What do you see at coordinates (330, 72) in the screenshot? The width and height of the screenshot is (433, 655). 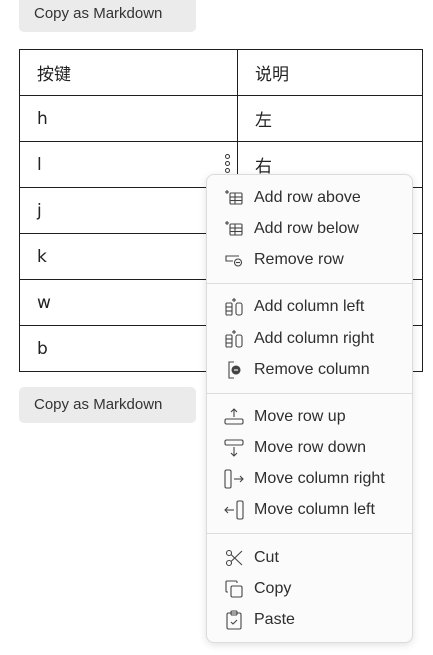 I see `table-header-cell: 说明` at bounding box center [330, 72].